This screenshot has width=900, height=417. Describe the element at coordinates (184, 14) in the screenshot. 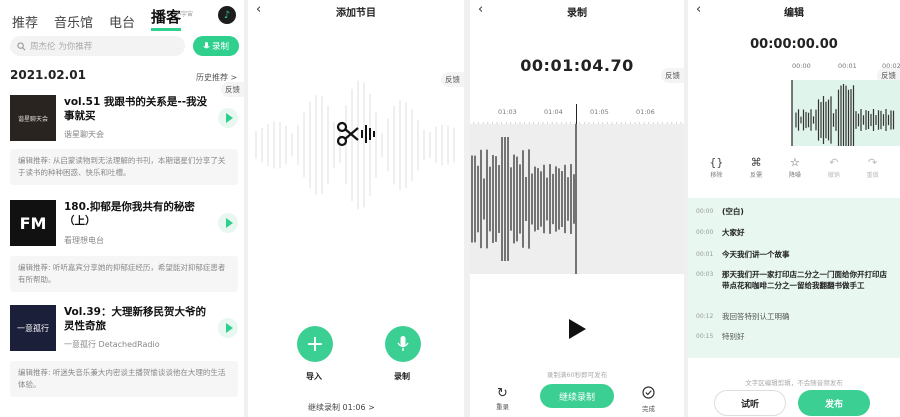

I see `tab-podcast-subtitle: 小宇宙` at that location.